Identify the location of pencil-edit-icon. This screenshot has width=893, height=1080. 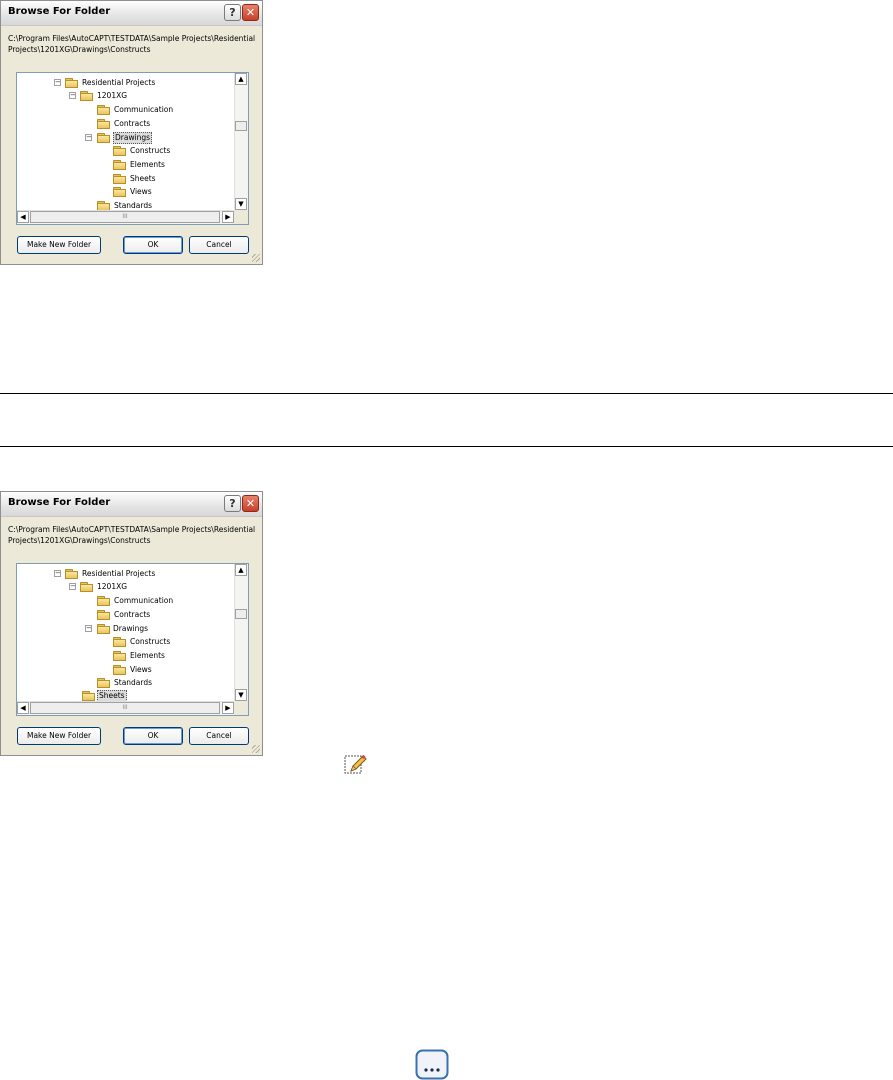
(355, 765).